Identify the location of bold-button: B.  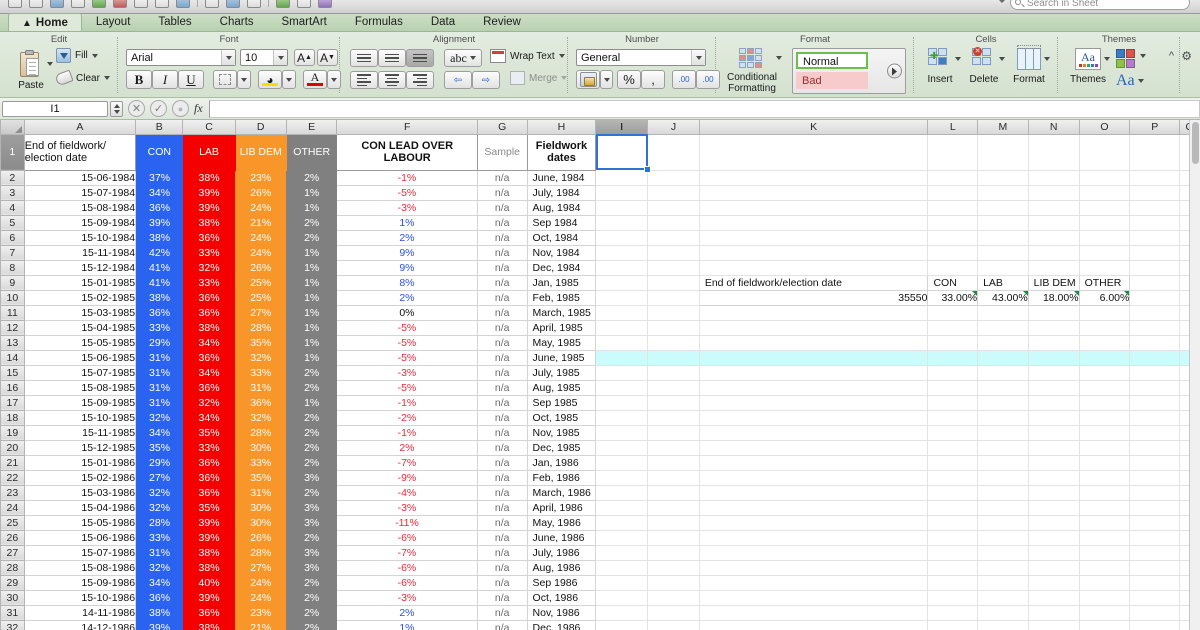
(139, 79).